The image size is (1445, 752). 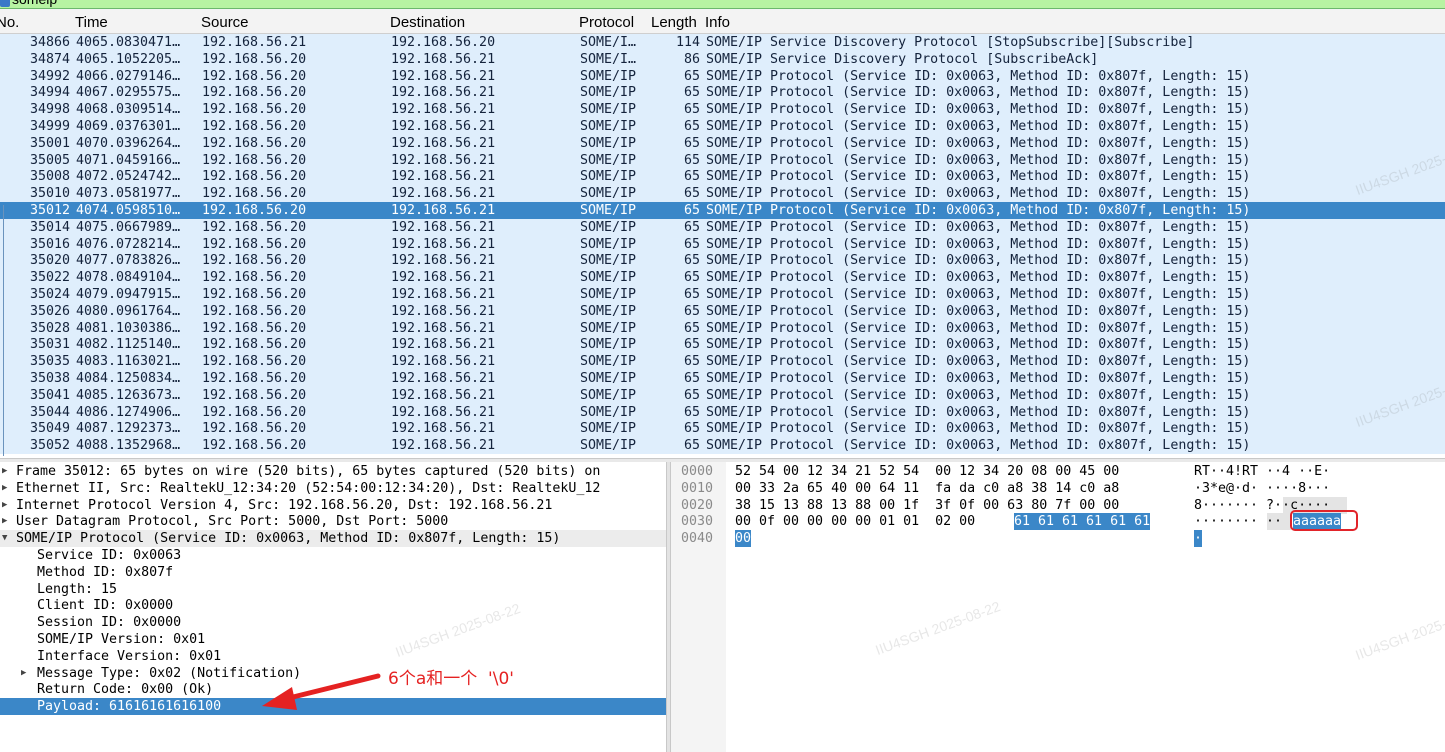 I want to click on bytes-row: 0040 00 ·, so click(x=1058, y=539).